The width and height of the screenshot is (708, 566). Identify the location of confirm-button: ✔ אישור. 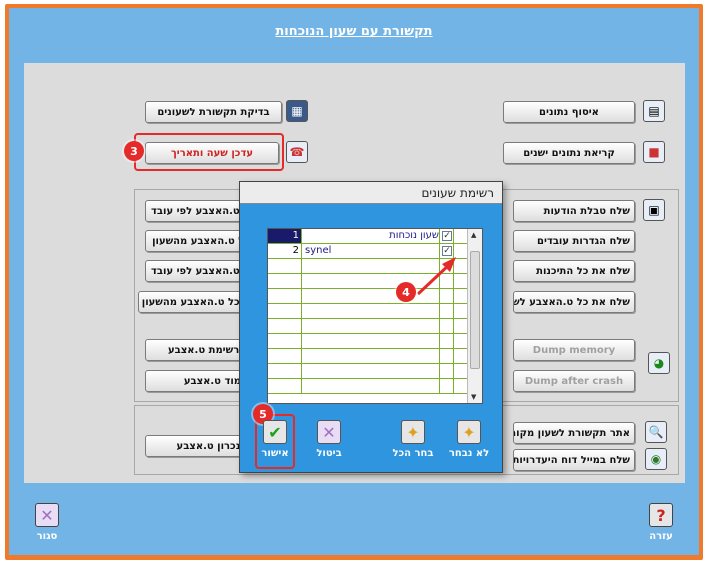
(275, 442).